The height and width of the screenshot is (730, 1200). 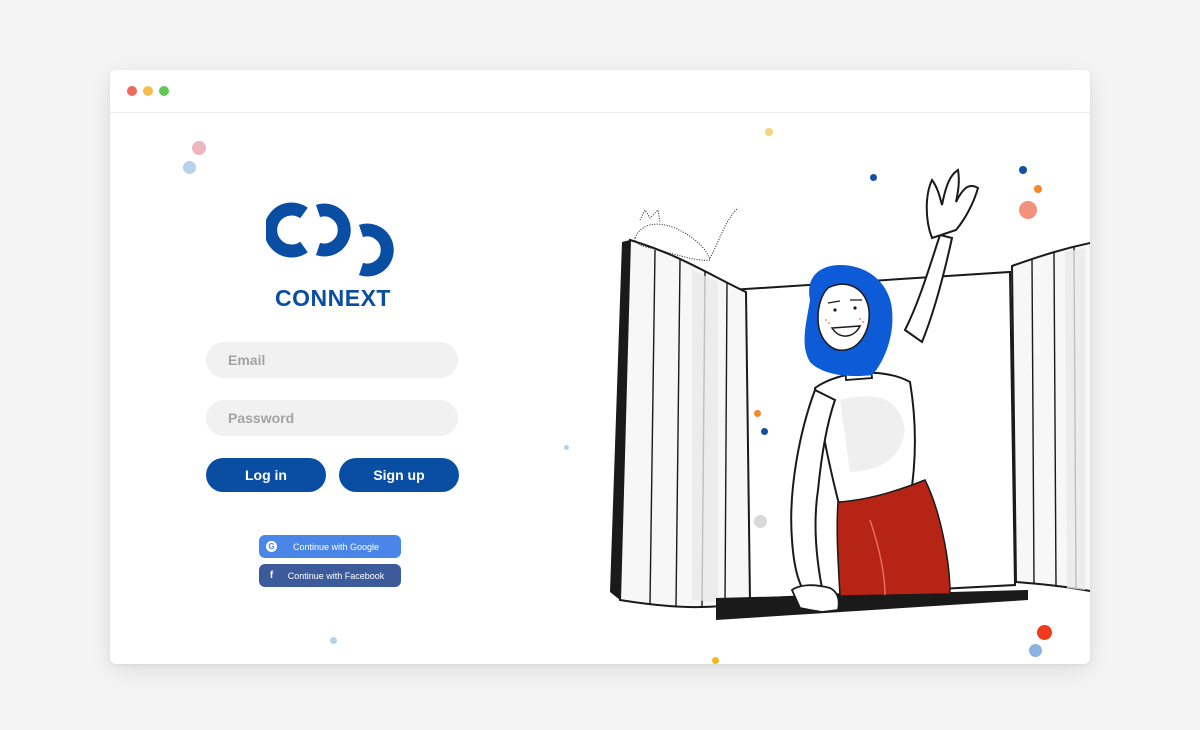 What do you see at coordinates (952, 204) in the screenshot?
I see `raised-hand` at bounding box center [952, 204].